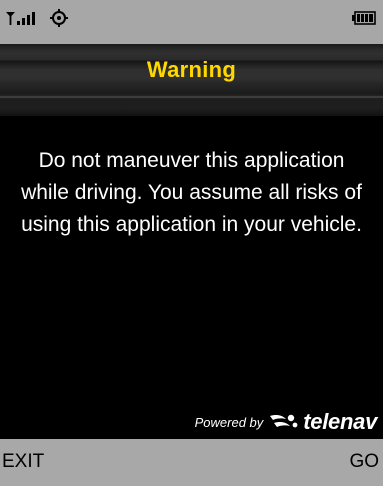 Image resolution: width=383 pixels, height=486 pixels. What do you see at coordinates (191, 69) in the screenshot?
I see `page-title: Warning` at bounding box center [191, 69].